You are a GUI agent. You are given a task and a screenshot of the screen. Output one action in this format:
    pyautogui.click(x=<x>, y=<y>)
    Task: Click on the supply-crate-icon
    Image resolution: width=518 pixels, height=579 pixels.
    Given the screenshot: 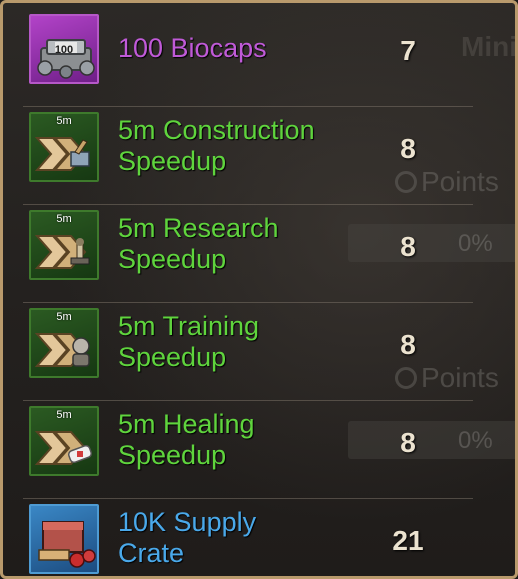 What is the action you would take?
    pyautogui.click(x=64, y=539)
    